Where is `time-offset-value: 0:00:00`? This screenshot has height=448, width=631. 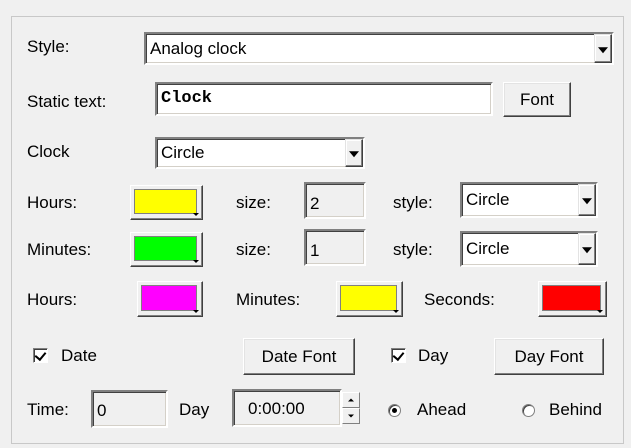
time-offset-value: 0:00:00 is located at coordinates (276, 408).